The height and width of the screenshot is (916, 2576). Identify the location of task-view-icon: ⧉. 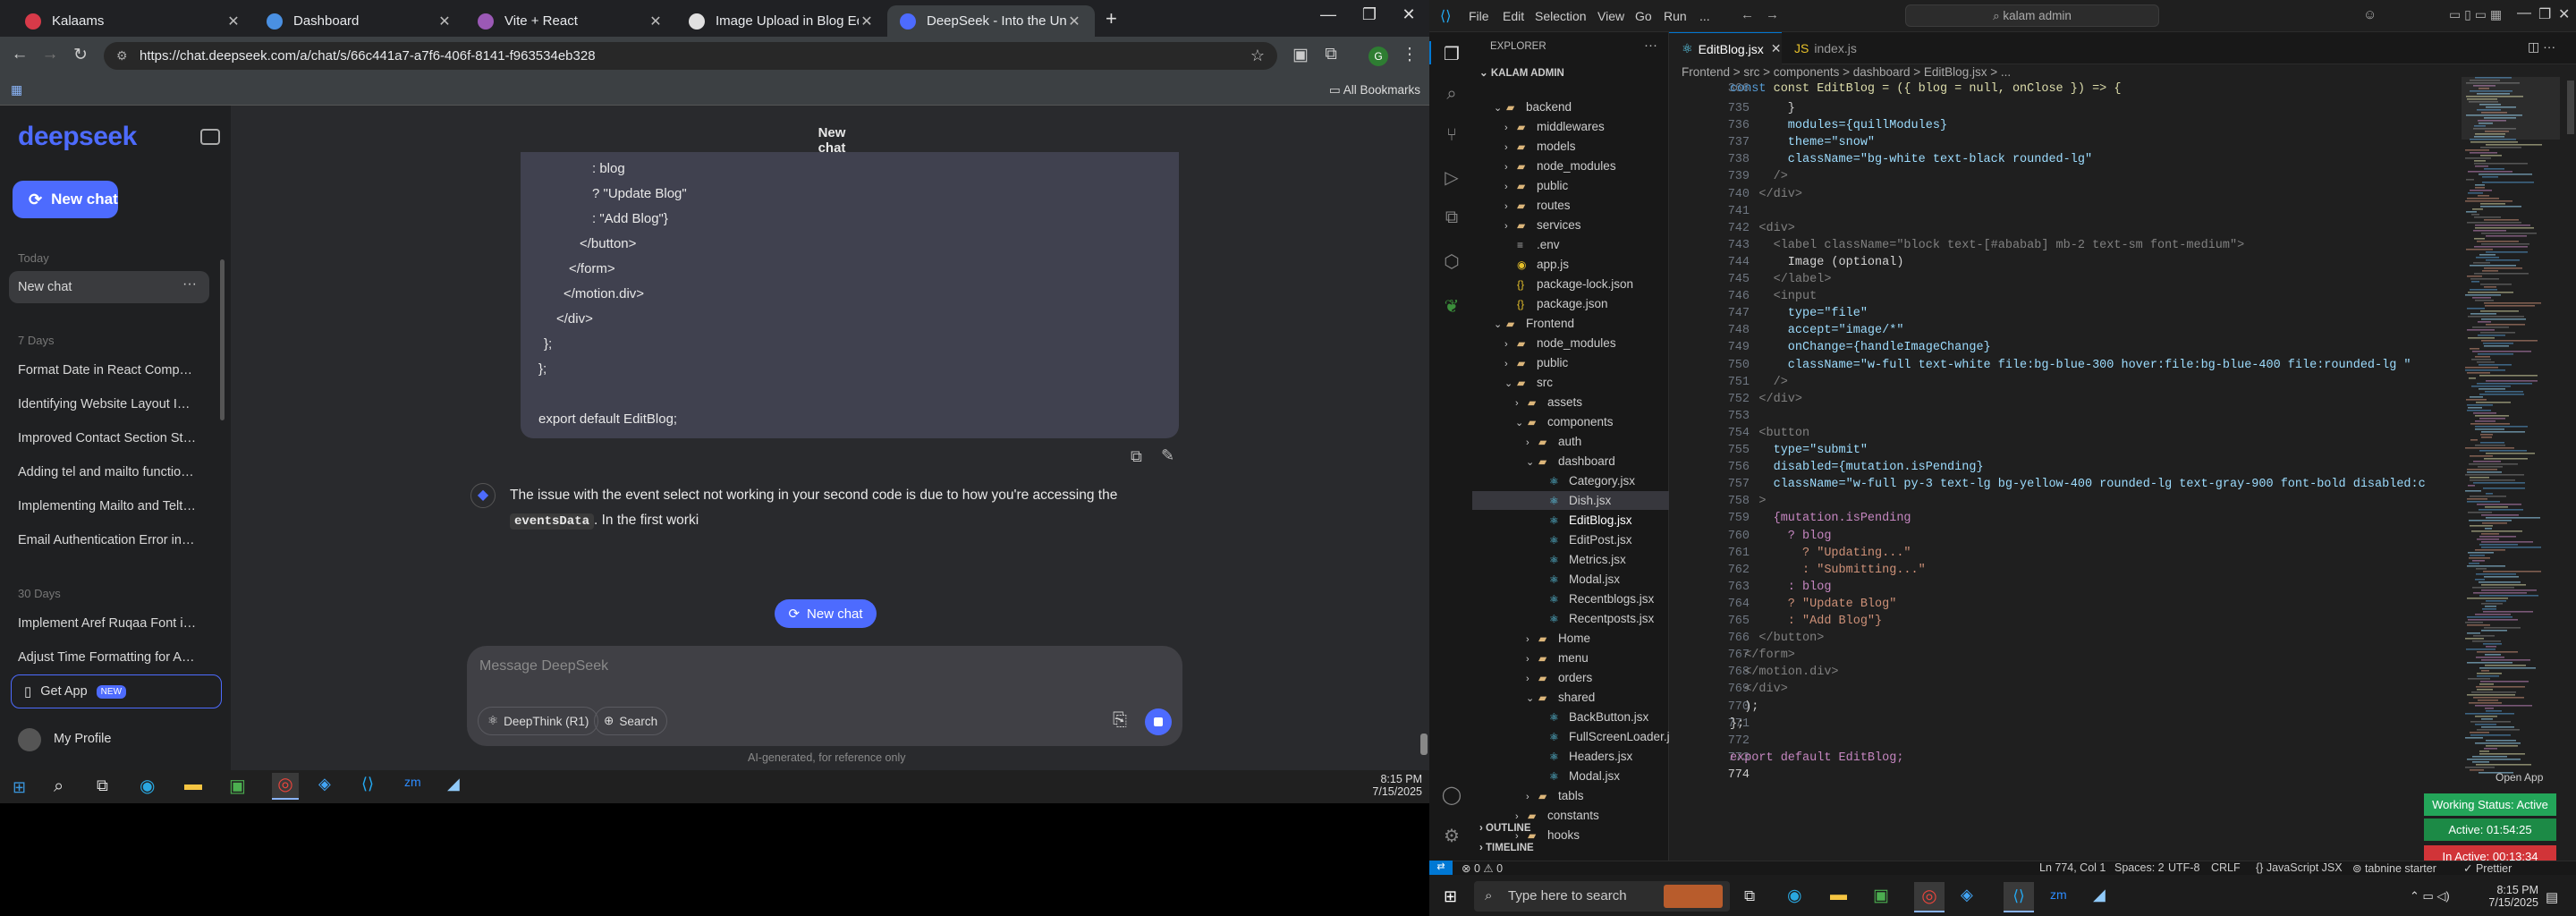
(1749, 896).